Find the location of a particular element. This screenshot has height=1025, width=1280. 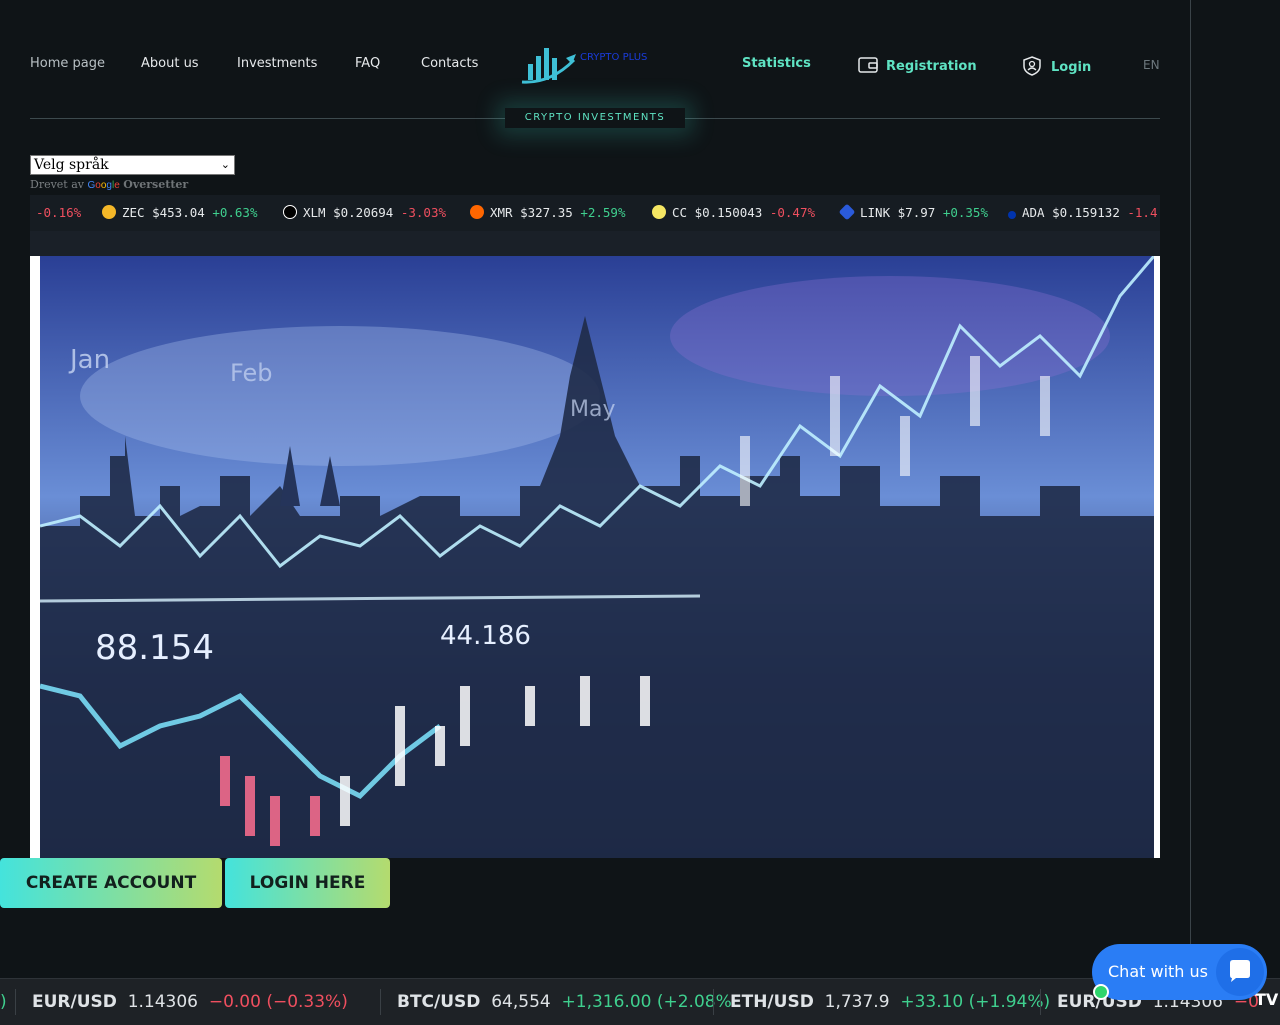

powered-by-text: Drevet av is located at coordinates (57, 184).